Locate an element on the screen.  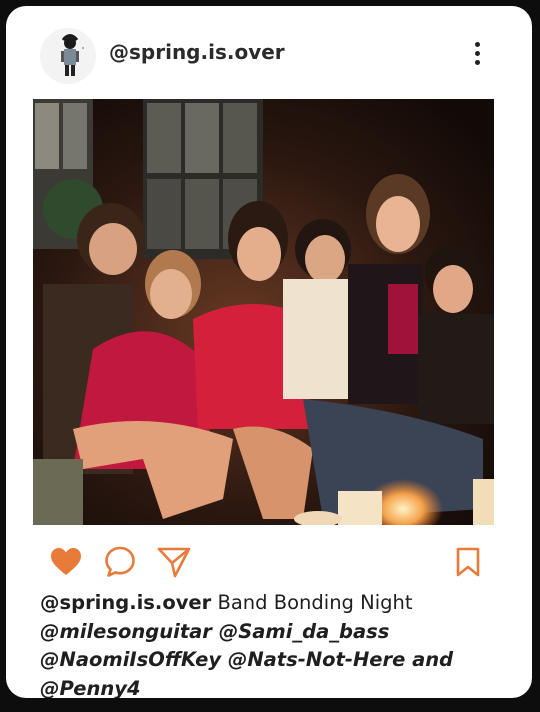
like-button is located at coordinates (66, 562).